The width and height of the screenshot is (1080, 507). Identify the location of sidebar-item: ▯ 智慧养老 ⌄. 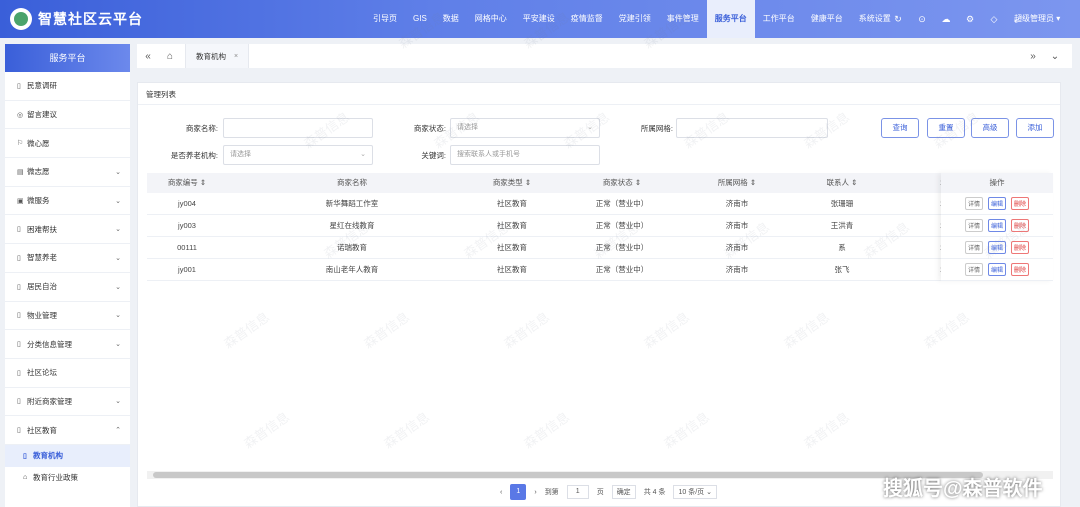
(67, 258).